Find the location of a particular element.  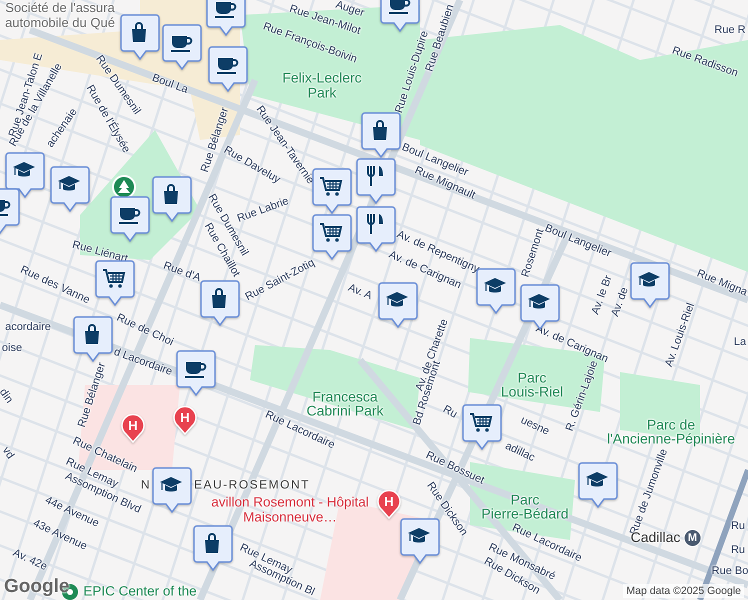

street-label: Rue Liénart is located at coordinates (100, 252).